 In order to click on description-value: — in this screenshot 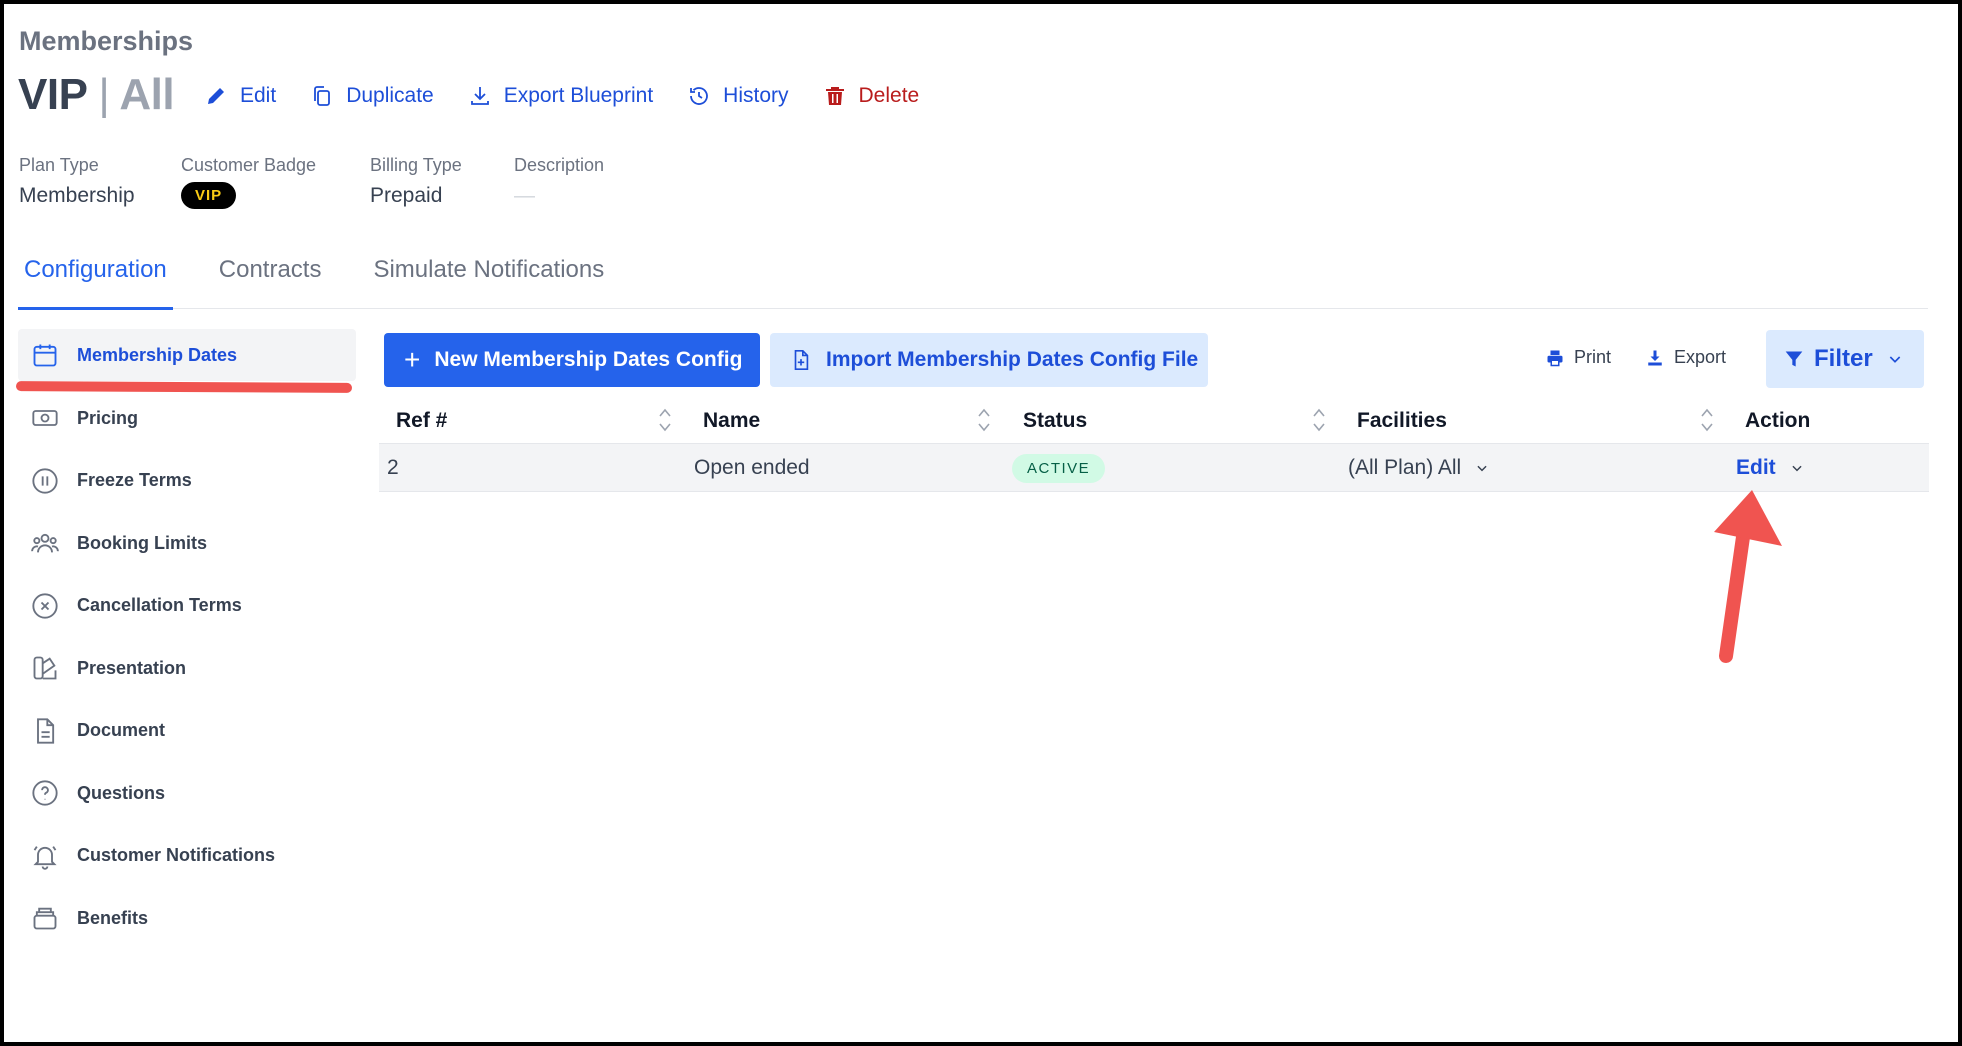, I will do `click(524, 195)`.